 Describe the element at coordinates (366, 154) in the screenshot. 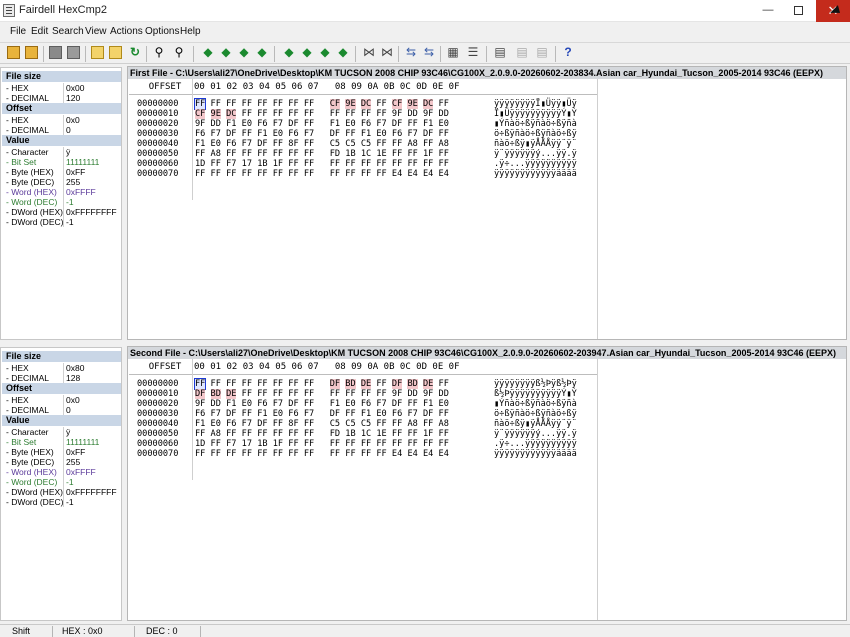

I see `hex-byte: 1C` at that location.